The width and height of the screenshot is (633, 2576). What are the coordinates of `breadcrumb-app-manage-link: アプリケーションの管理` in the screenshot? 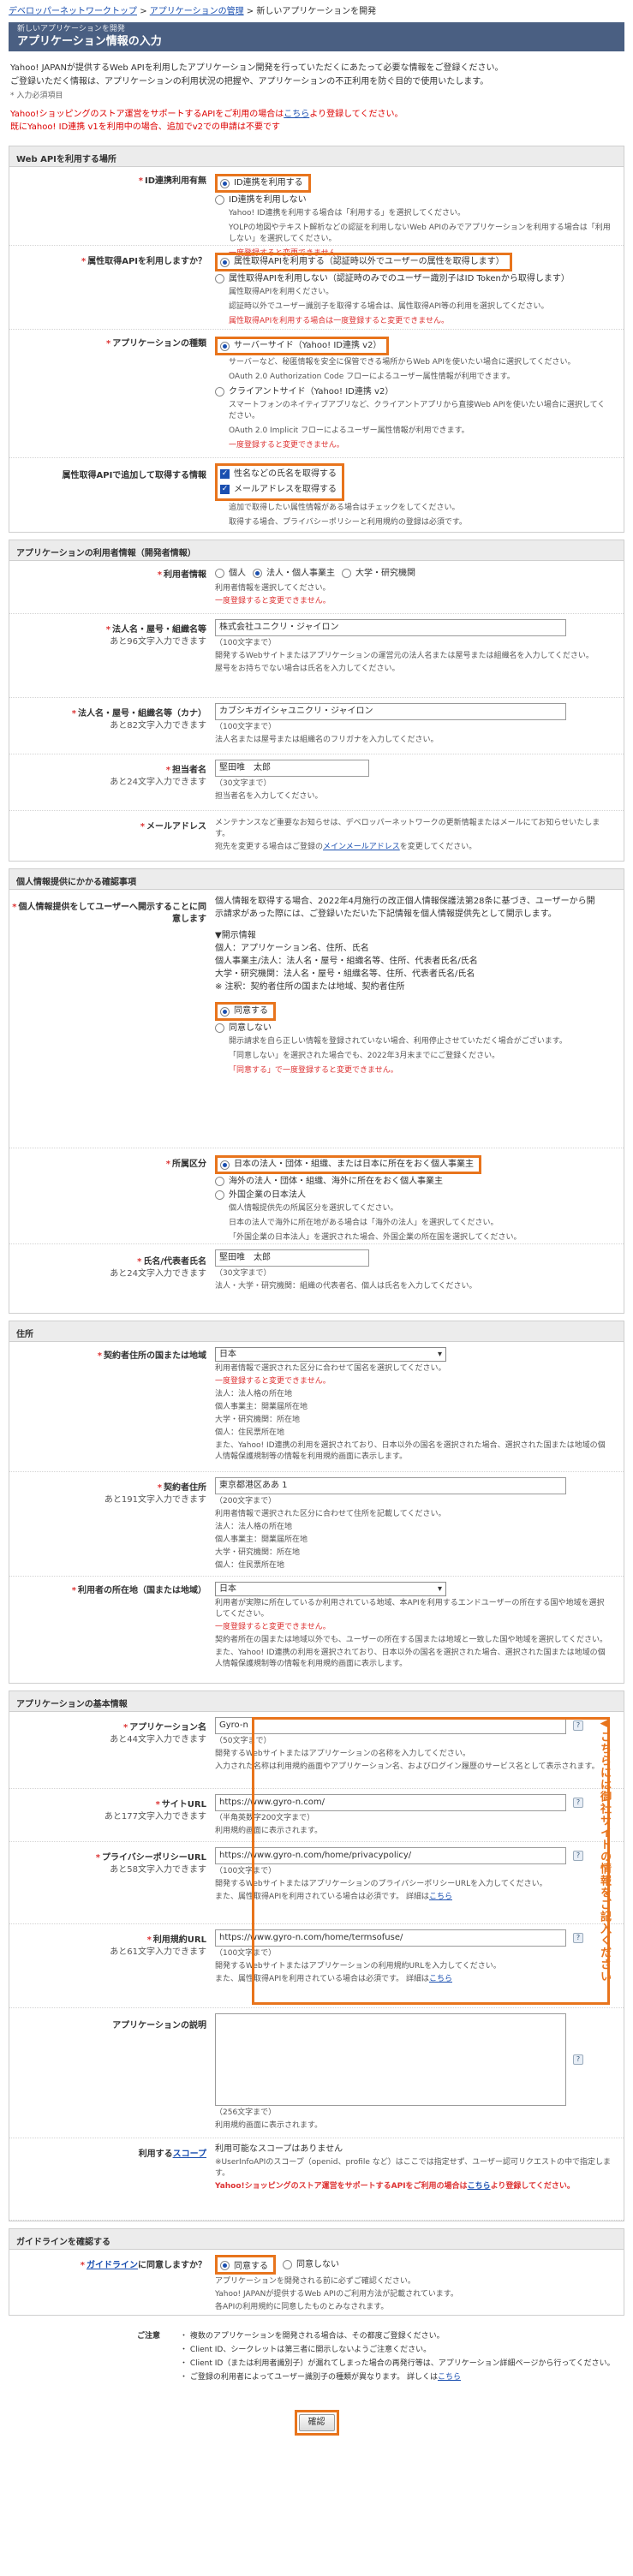 It's located at (197, 11).